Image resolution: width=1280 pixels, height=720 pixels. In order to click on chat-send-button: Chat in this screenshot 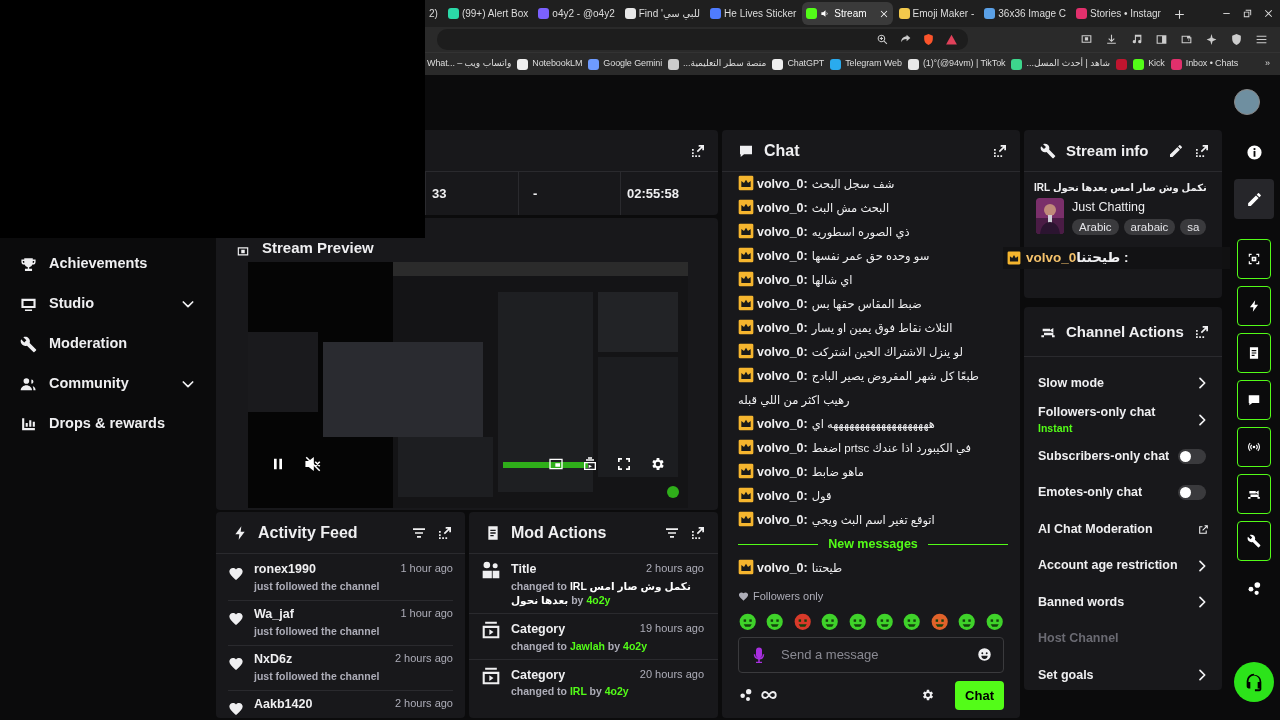, I will do `click(979, 695)`.